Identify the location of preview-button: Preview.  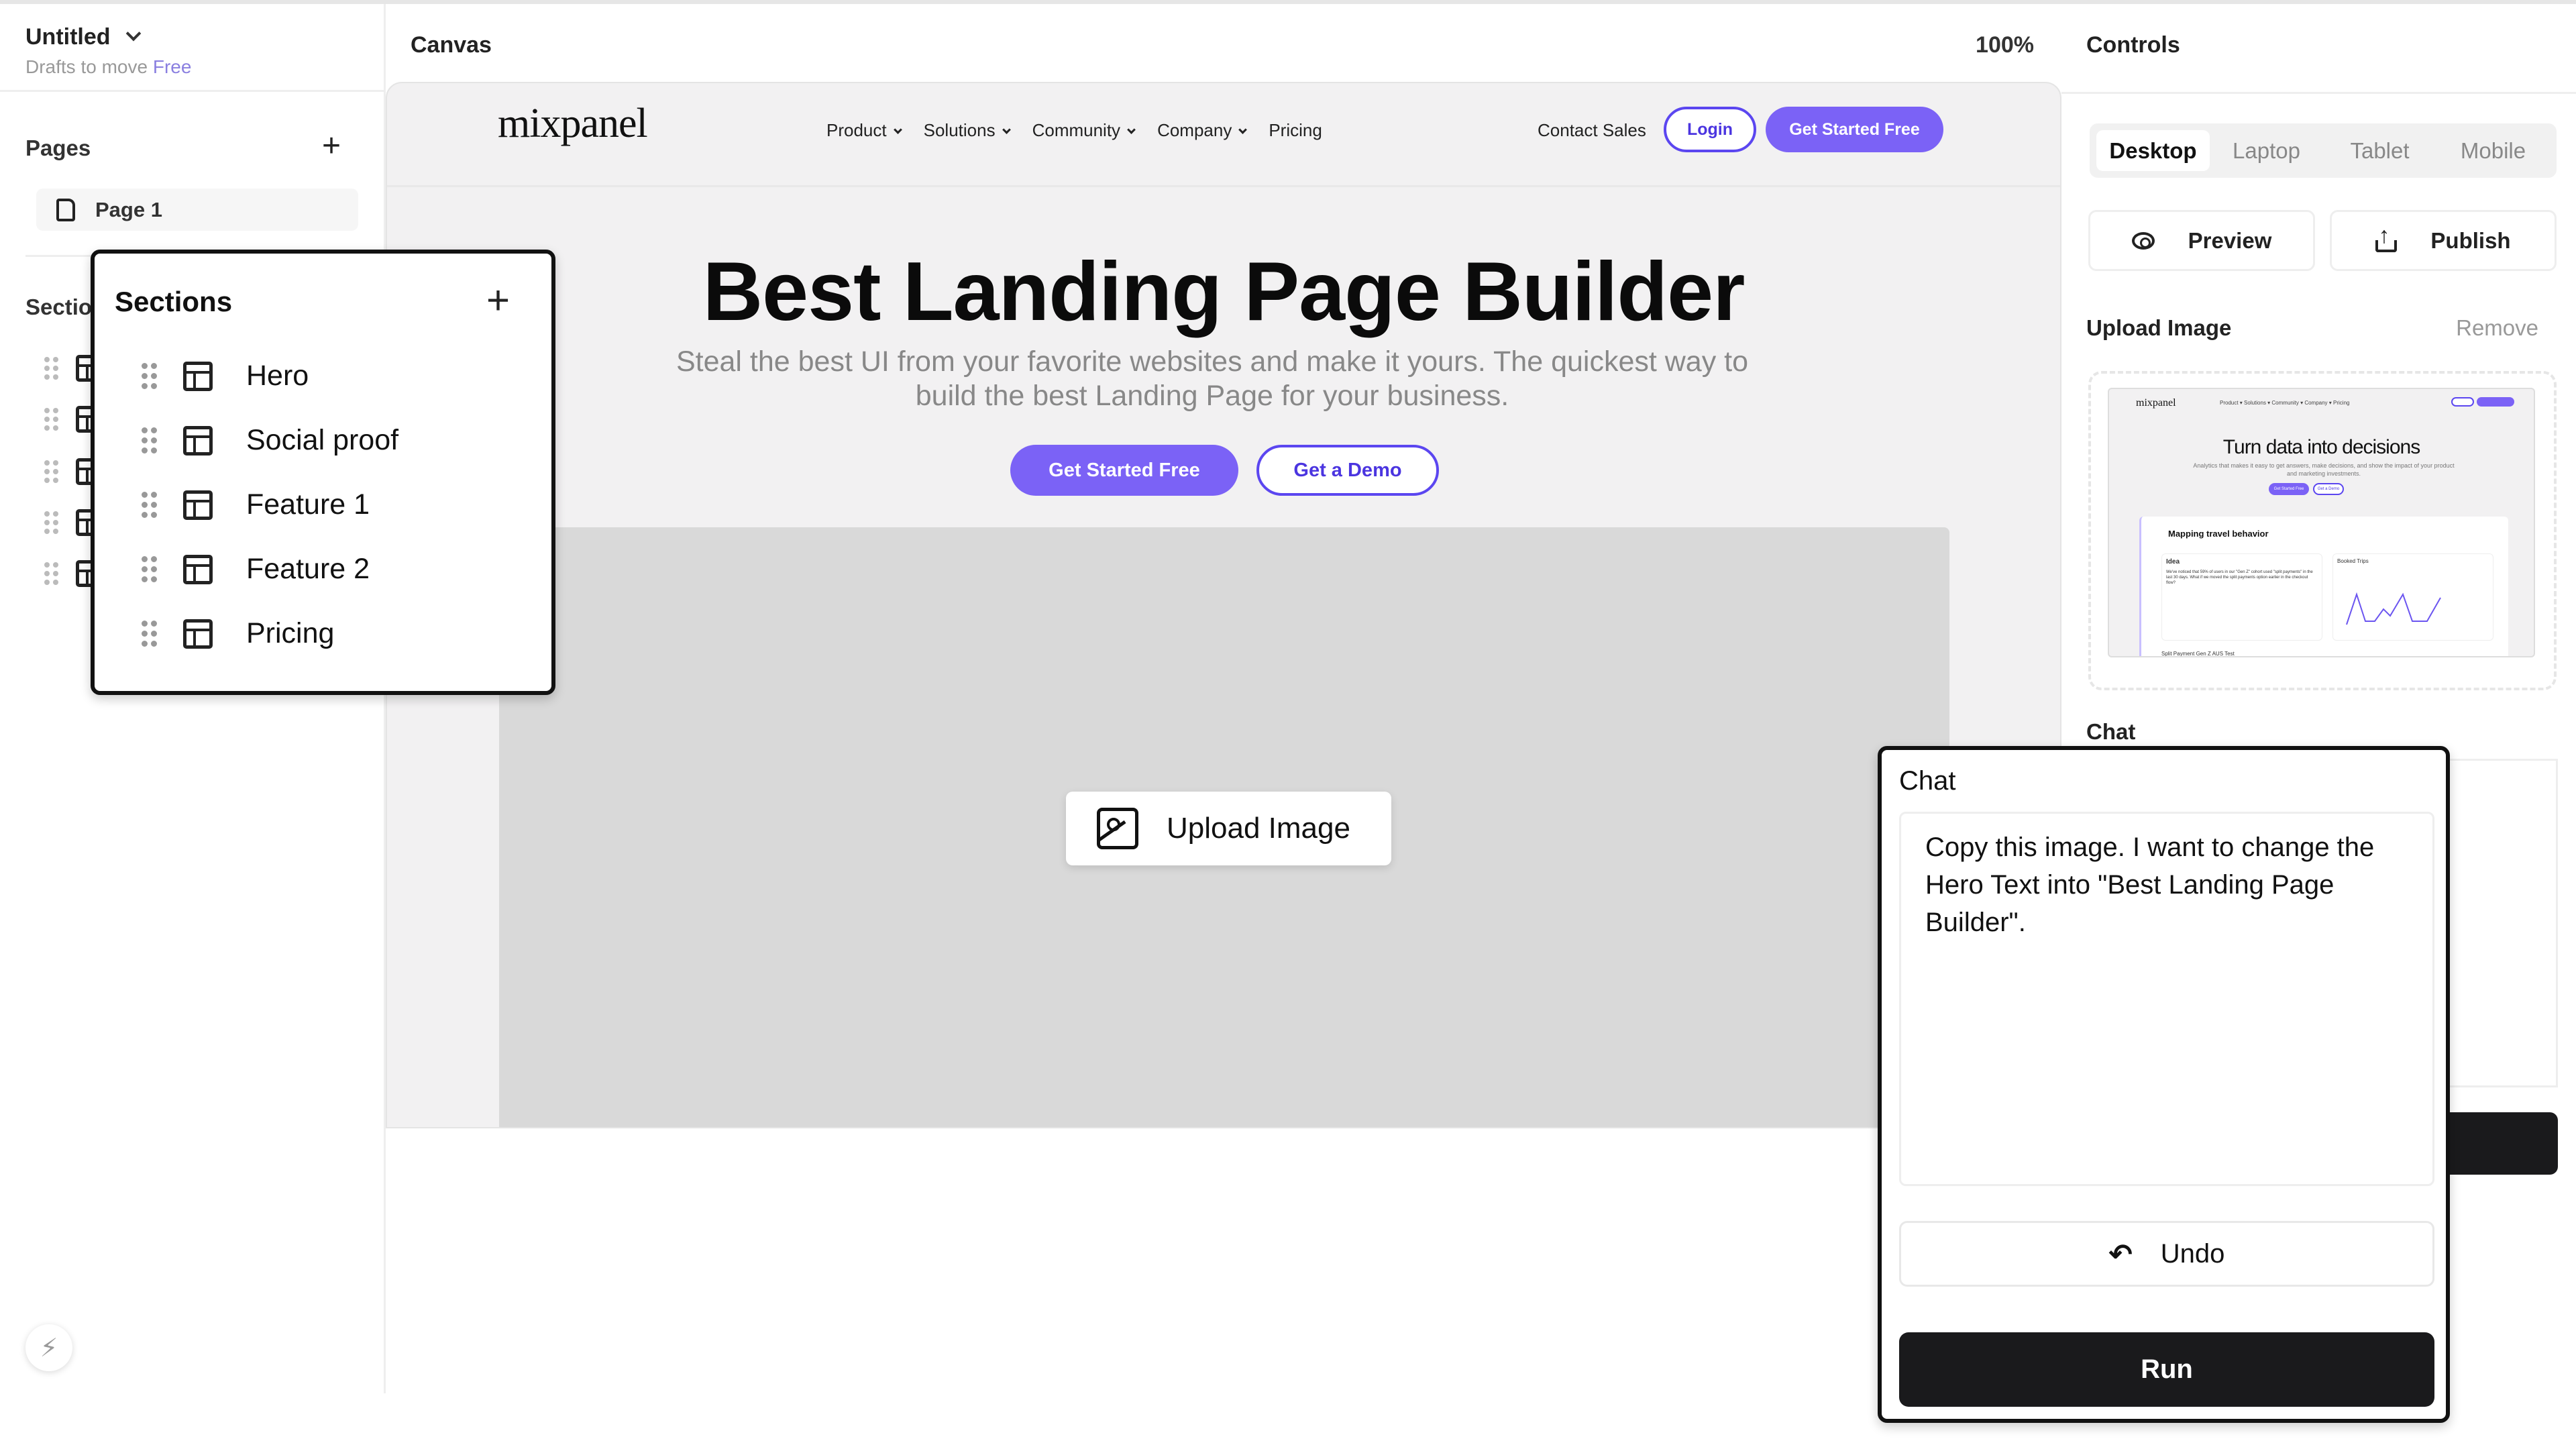
(2201, 240).